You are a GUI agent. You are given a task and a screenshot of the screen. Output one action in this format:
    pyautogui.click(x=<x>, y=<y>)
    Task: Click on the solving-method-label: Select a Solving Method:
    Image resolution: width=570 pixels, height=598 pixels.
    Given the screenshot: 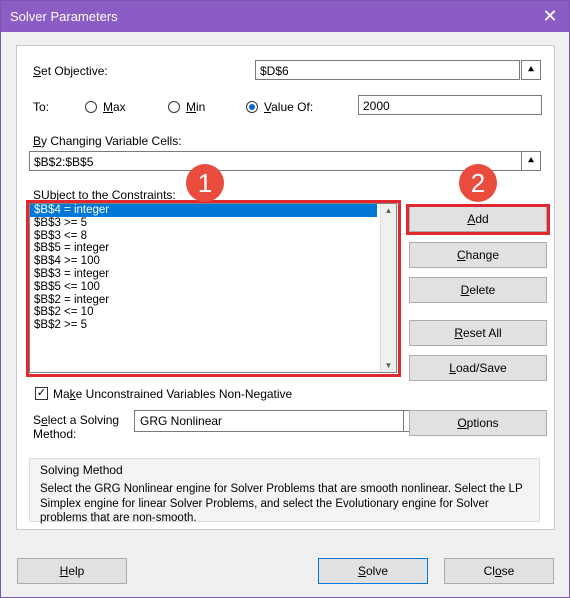 What is the action you would take?
    pyautogui.click(x=76, y=427)
    